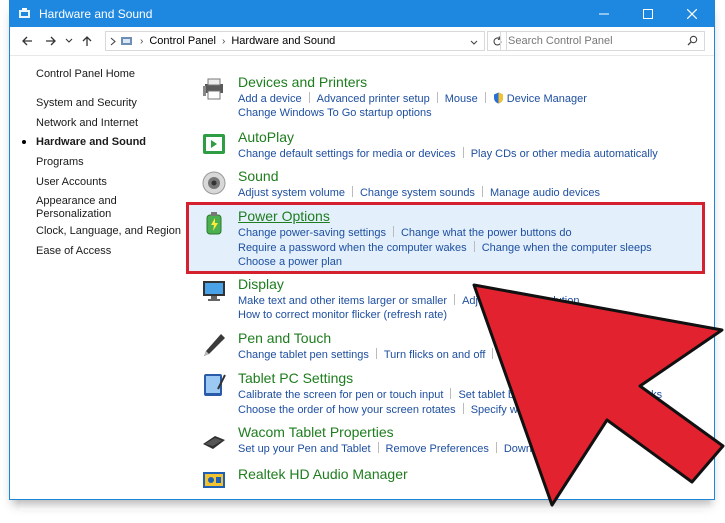  Describe the element at coordinates (214, 481) in the screenshot. I see `realtek-icon` at that location.